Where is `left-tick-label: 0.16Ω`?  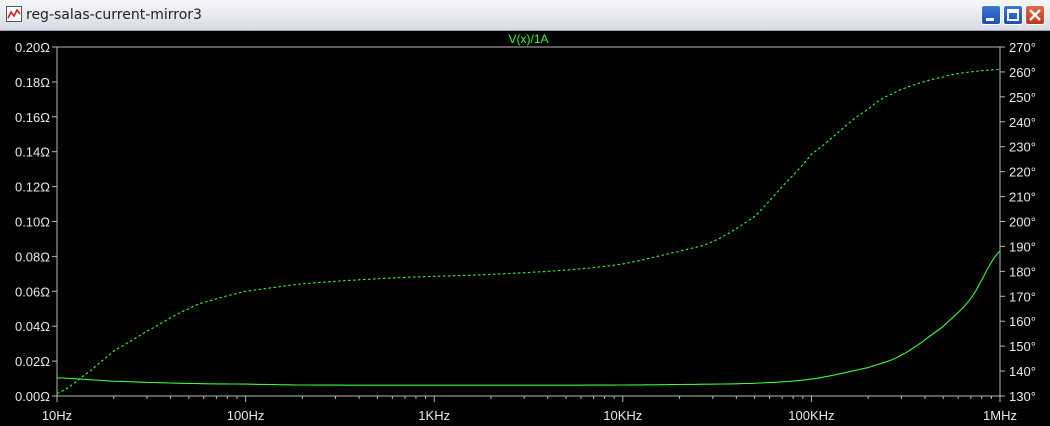
left-tick-label: 0.16Ω is located at coordinates (32, 117).